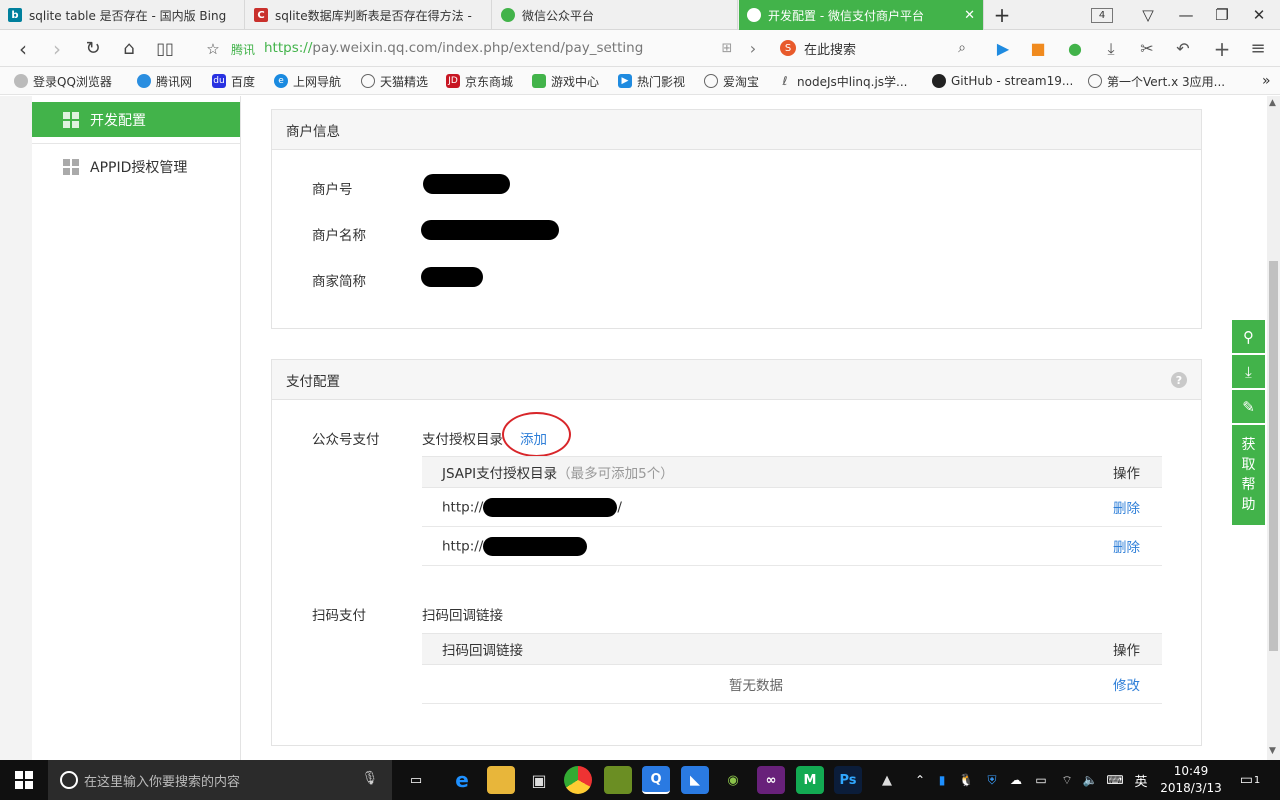  What do you see at coordinates (339, 236) in the screenshot?
I see `merchant-name-label: 商户名称` at bounding box center [339, 236].